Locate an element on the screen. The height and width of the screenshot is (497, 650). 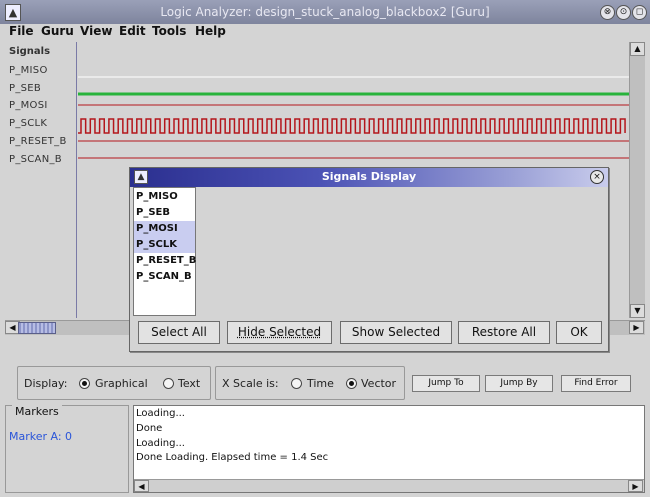
time-label: Time is located at coordinates (320, 383).